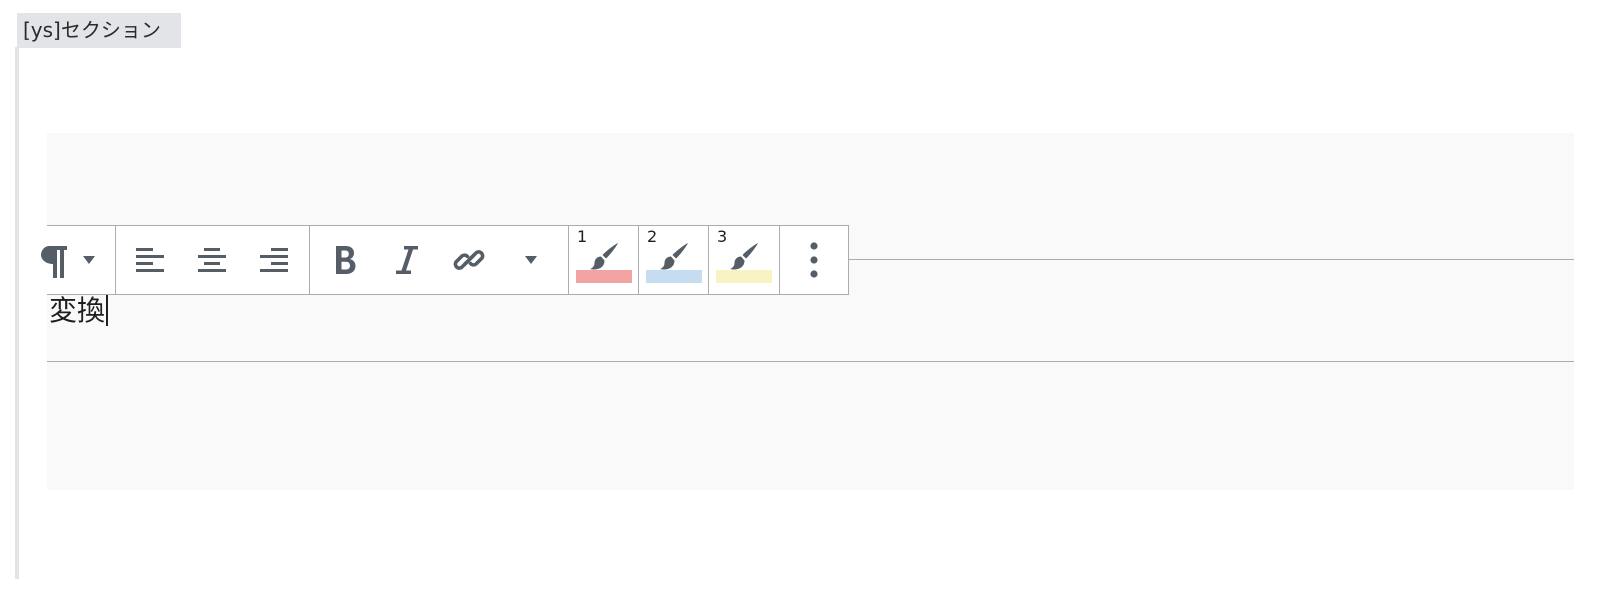 The width and height of the screenshot is (1600, 600). I want to click on format-group, so click(439, 260).